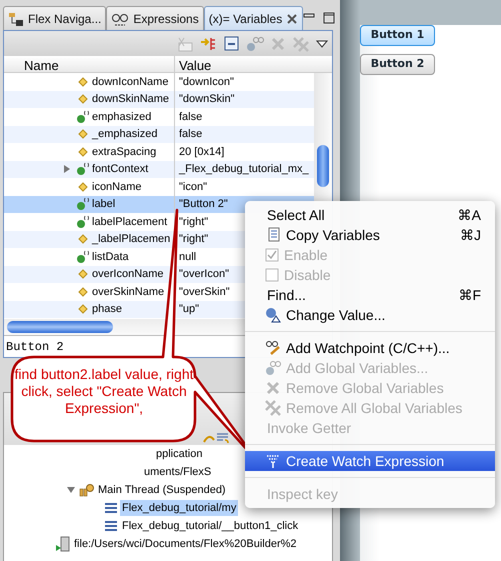 This screenshot has width=501, height=561. Describe the element at coordinates (189, 309) in the screenshot. I see `variable-value: "up"` at that location.